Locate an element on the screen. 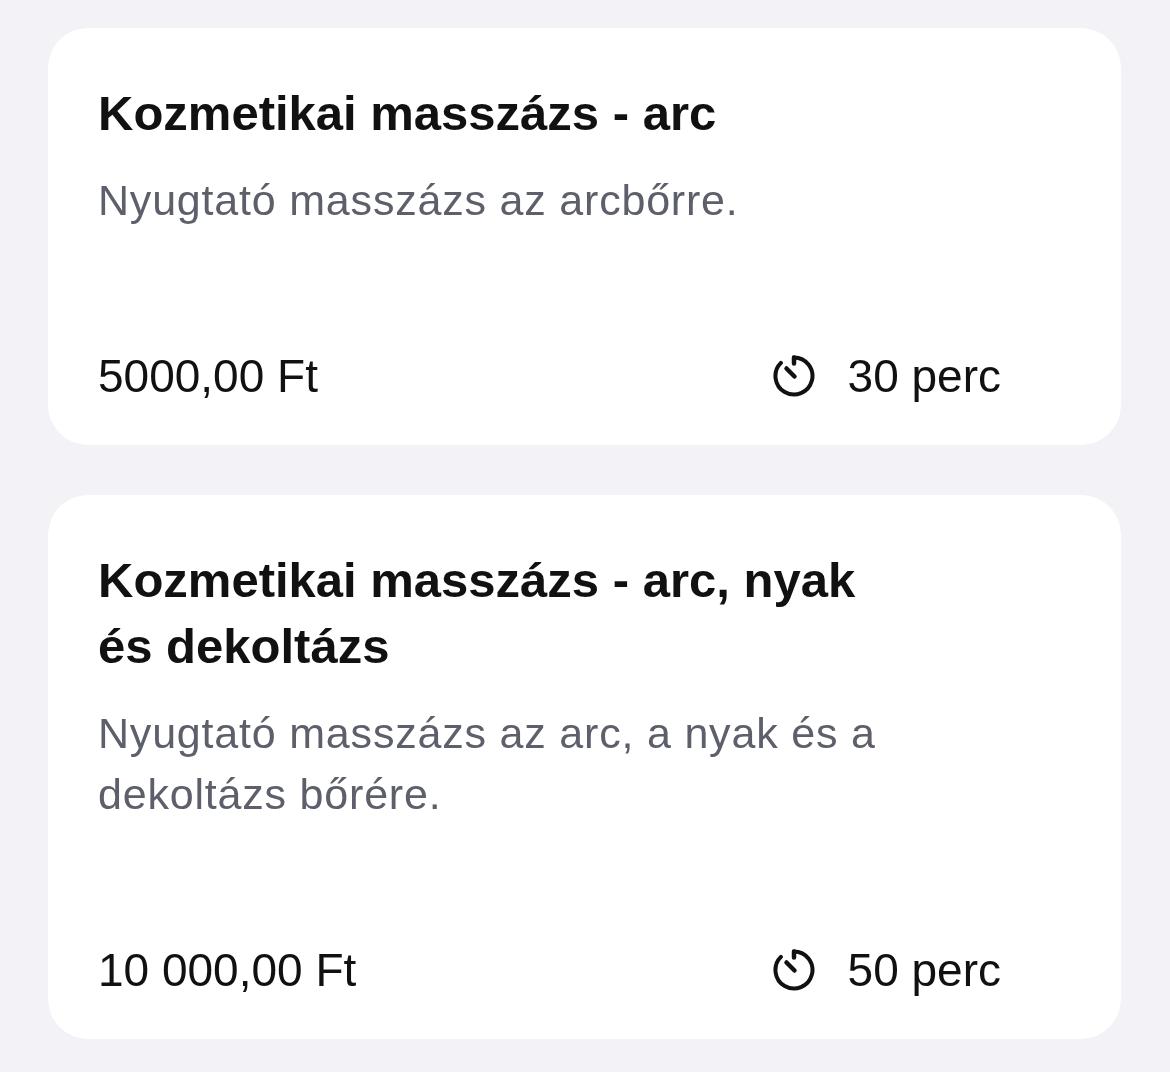  service-title: Kozmetikai masszázs - arc is located at coordinates (407, 113).